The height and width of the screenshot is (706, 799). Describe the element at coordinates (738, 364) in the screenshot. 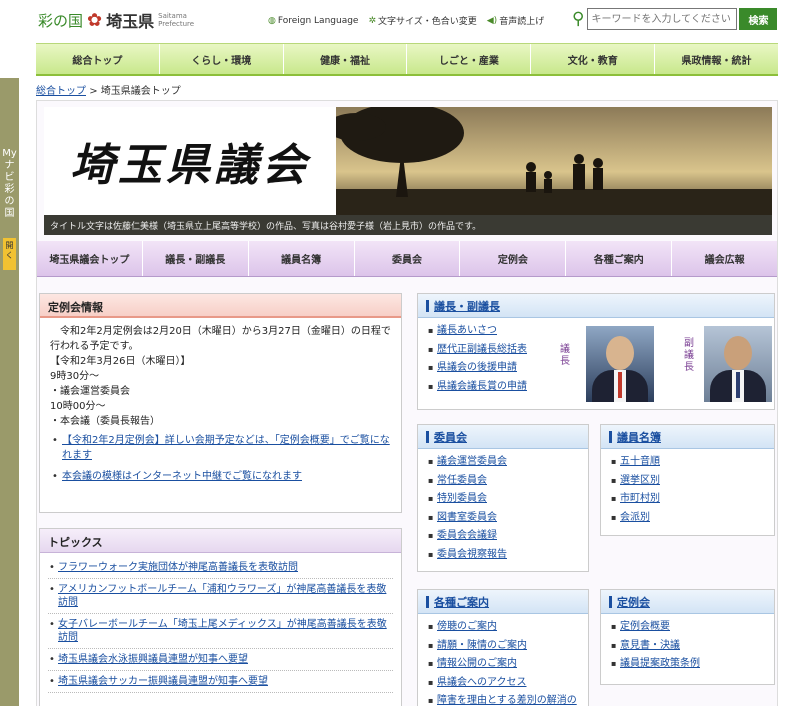

I see `vice-chair-portrait` at that location.